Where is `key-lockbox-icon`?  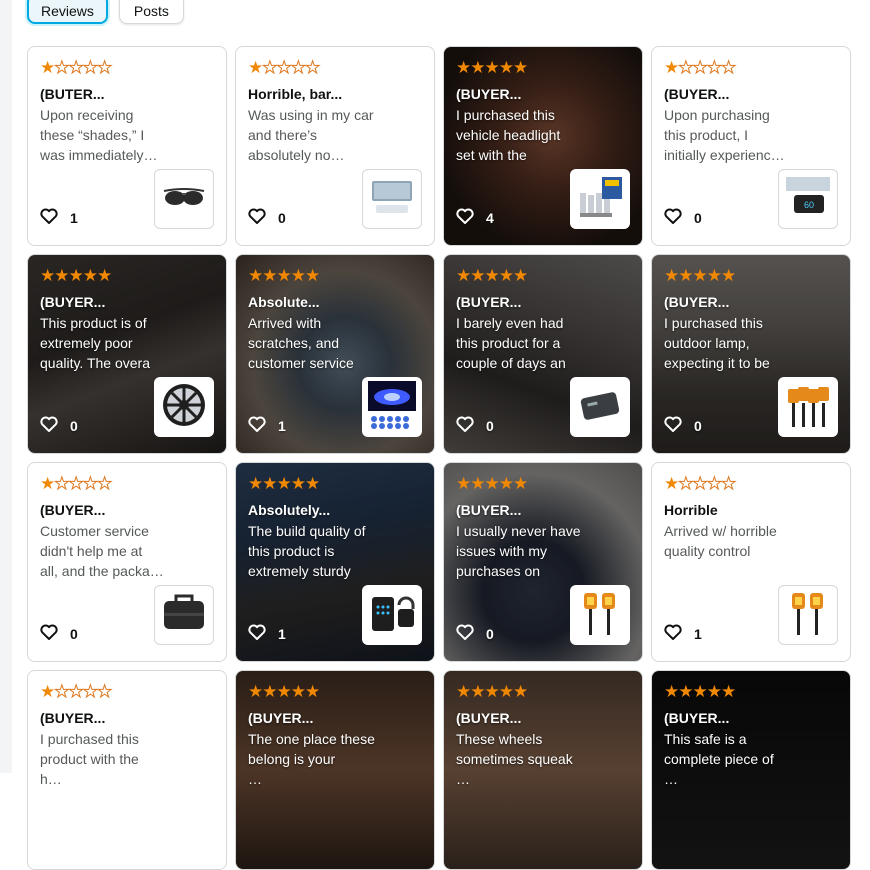 key-lockbox-icon is located at coordinates (392, 615).